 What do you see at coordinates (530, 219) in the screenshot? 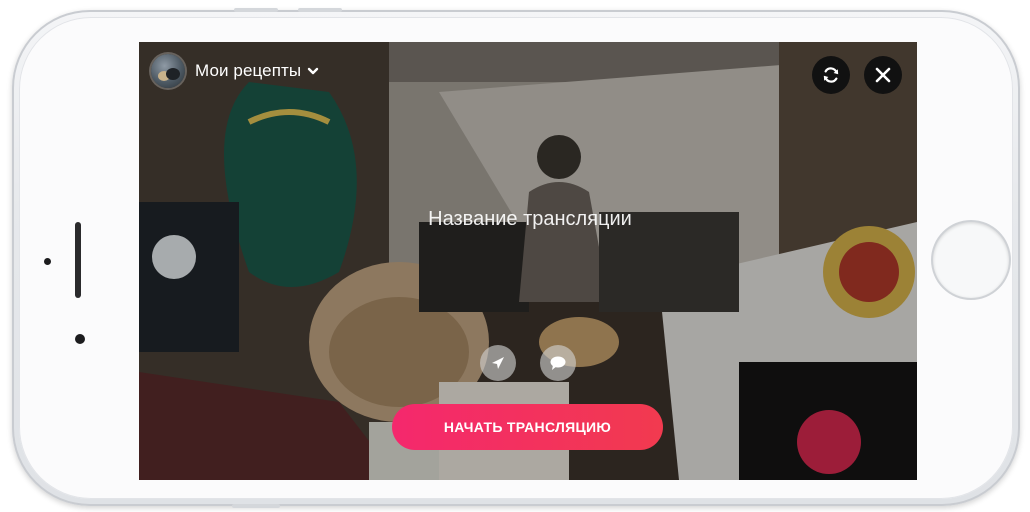
I see `stream-title-input` at bounding box center [530, 219].